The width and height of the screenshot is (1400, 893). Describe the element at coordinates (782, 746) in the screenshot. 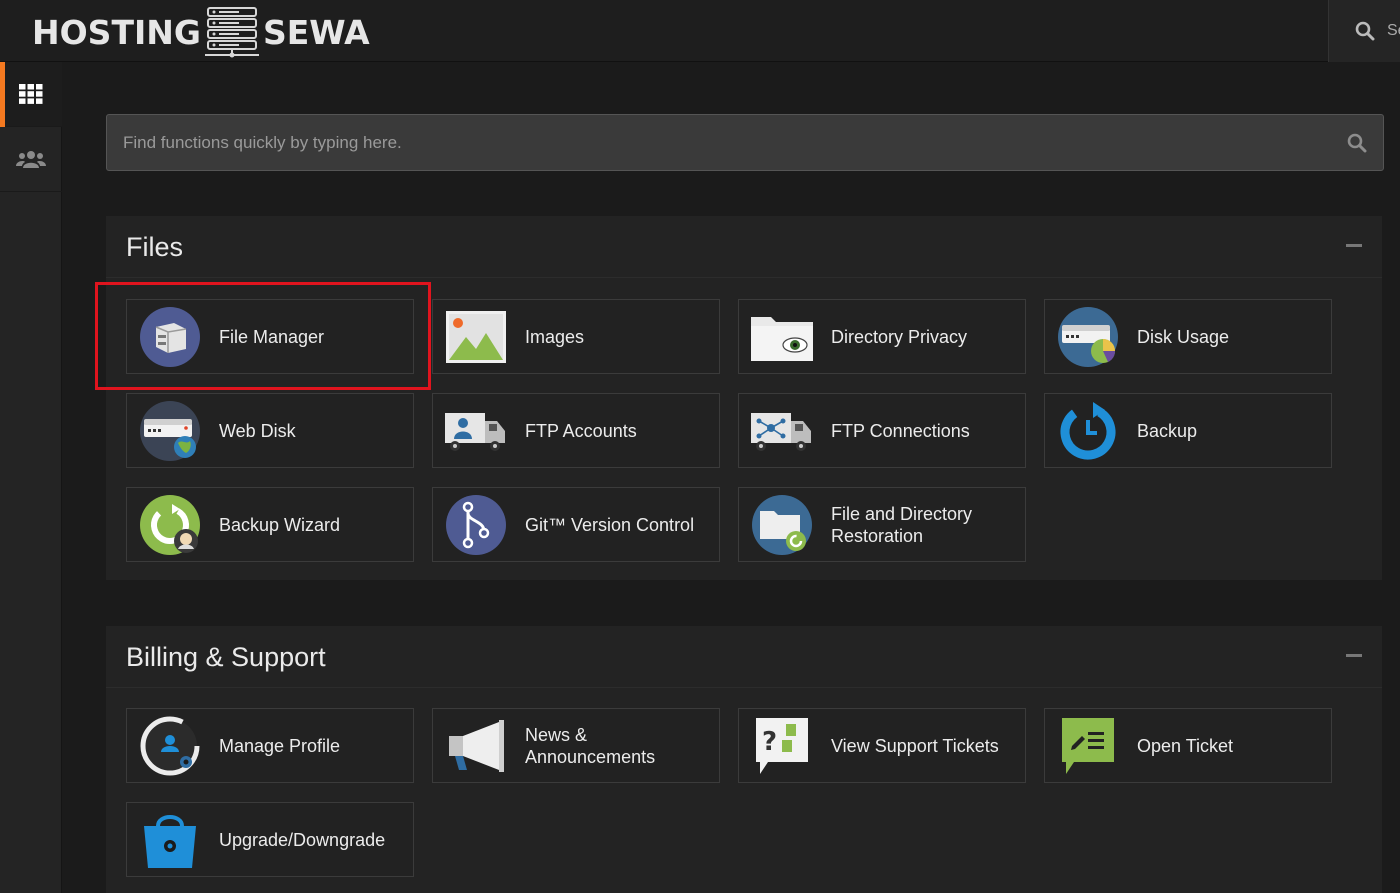

I see `support-tickets-icon: ?` at that location.